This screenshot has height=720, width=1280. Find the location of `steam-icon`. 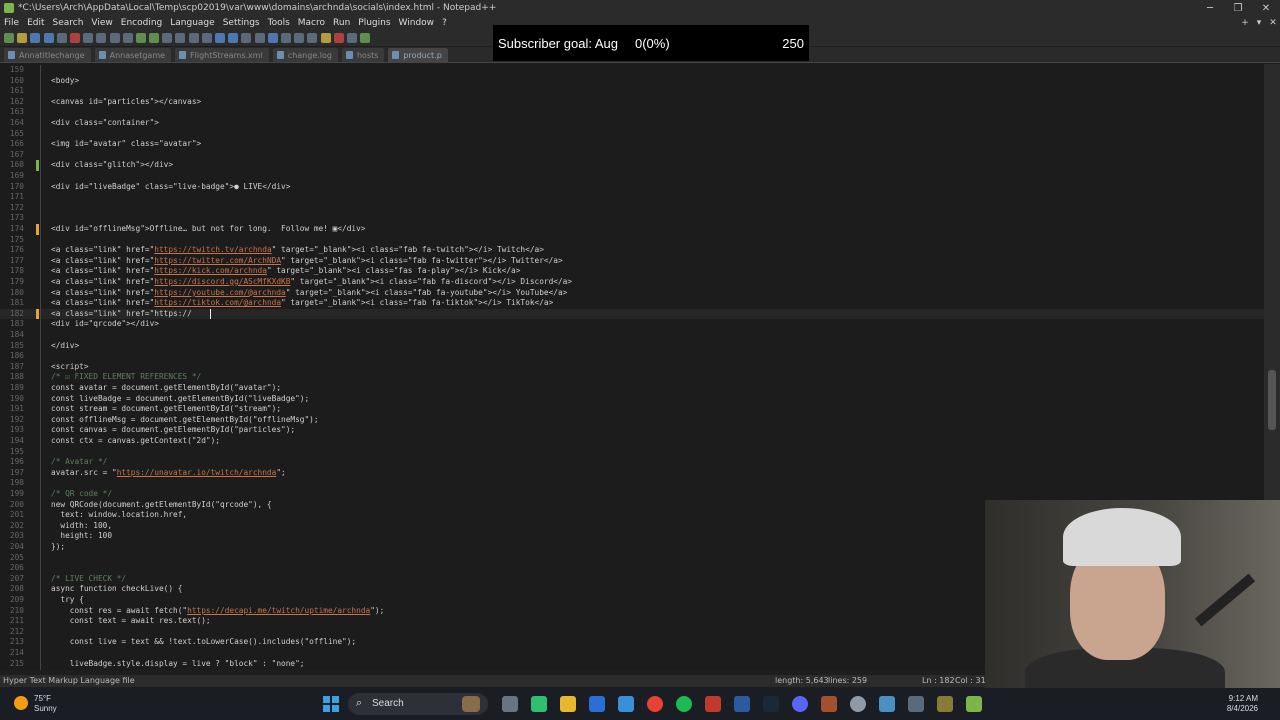

steam-icon is located at coordinates (771, 704).